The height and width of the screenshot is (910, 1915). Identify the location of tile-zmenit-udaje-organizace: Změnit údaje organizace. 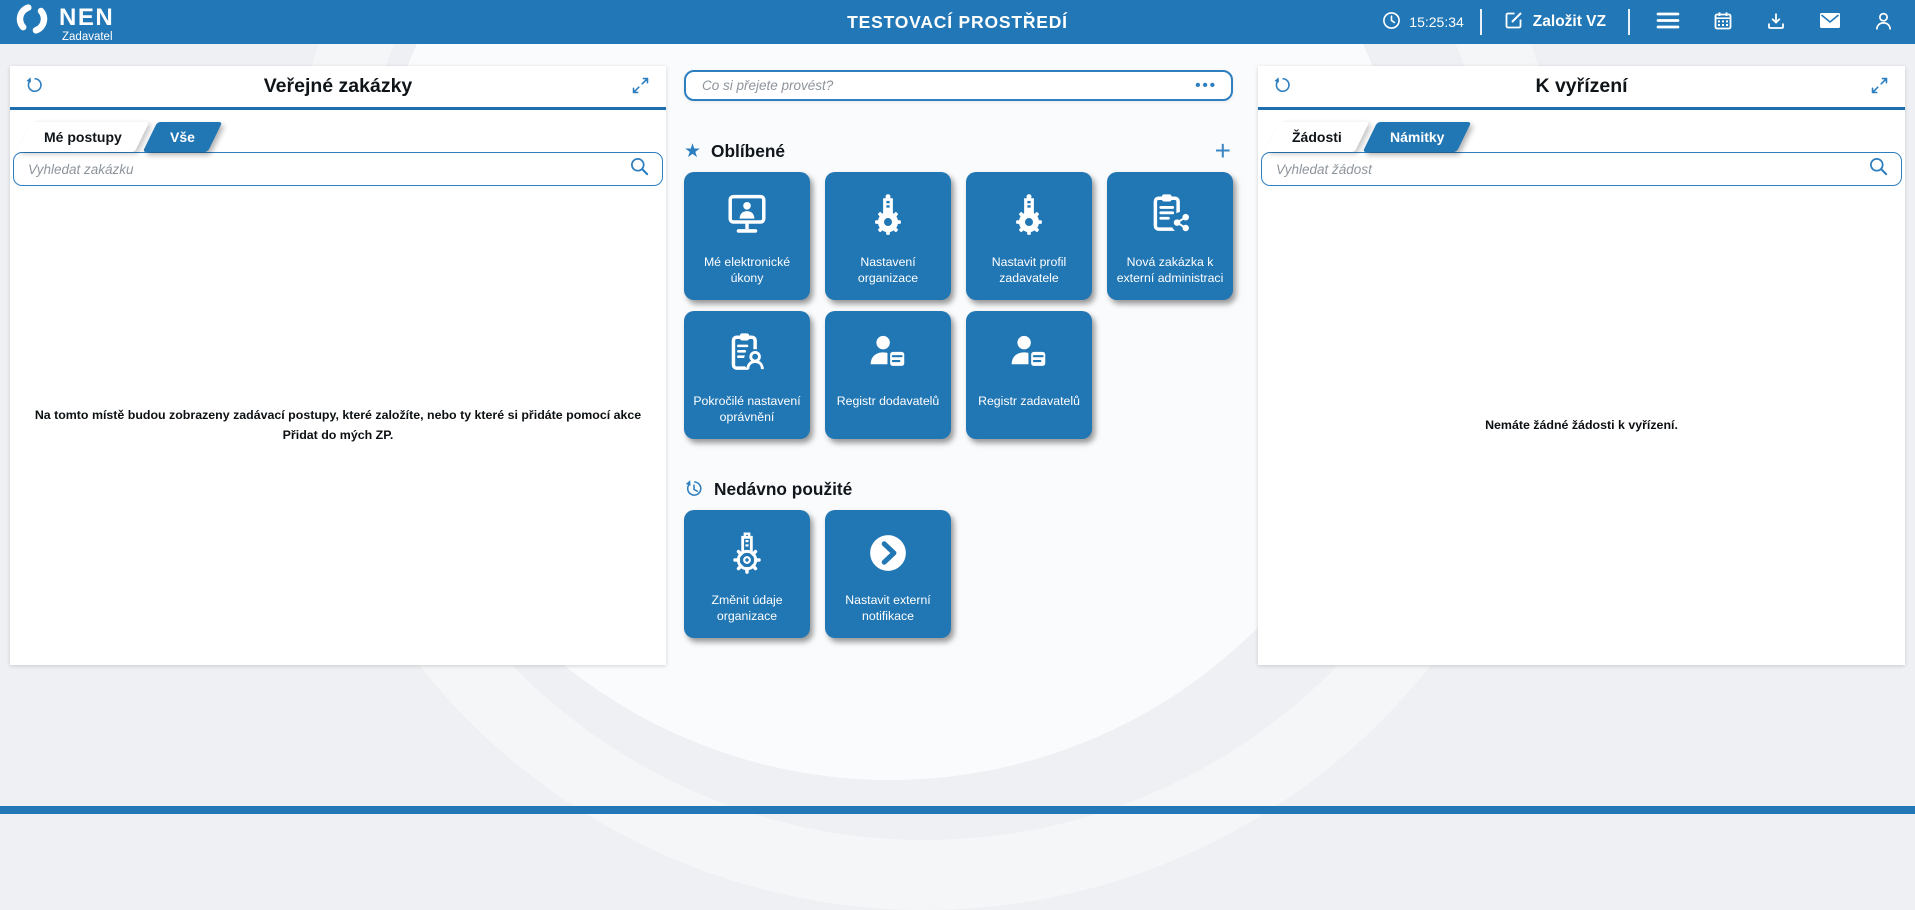
(747, 574).